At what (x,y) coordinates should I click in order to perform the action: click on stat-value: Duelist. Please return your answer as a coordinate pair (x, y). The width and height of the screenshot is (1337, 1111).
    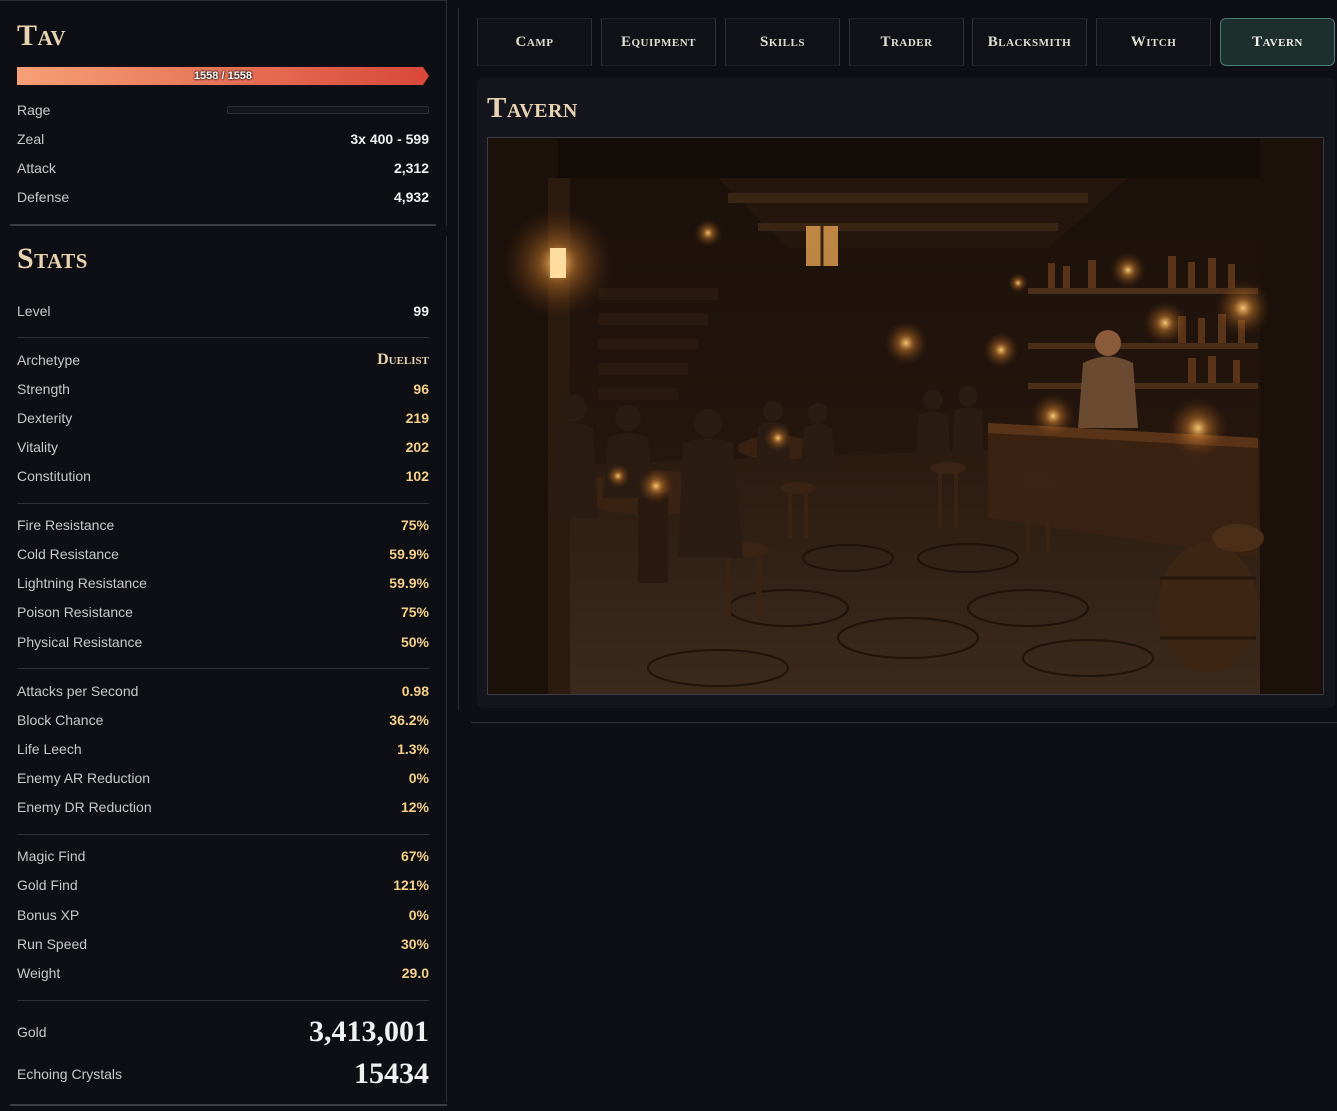
    Looking at the image, I should click on (403, 359).